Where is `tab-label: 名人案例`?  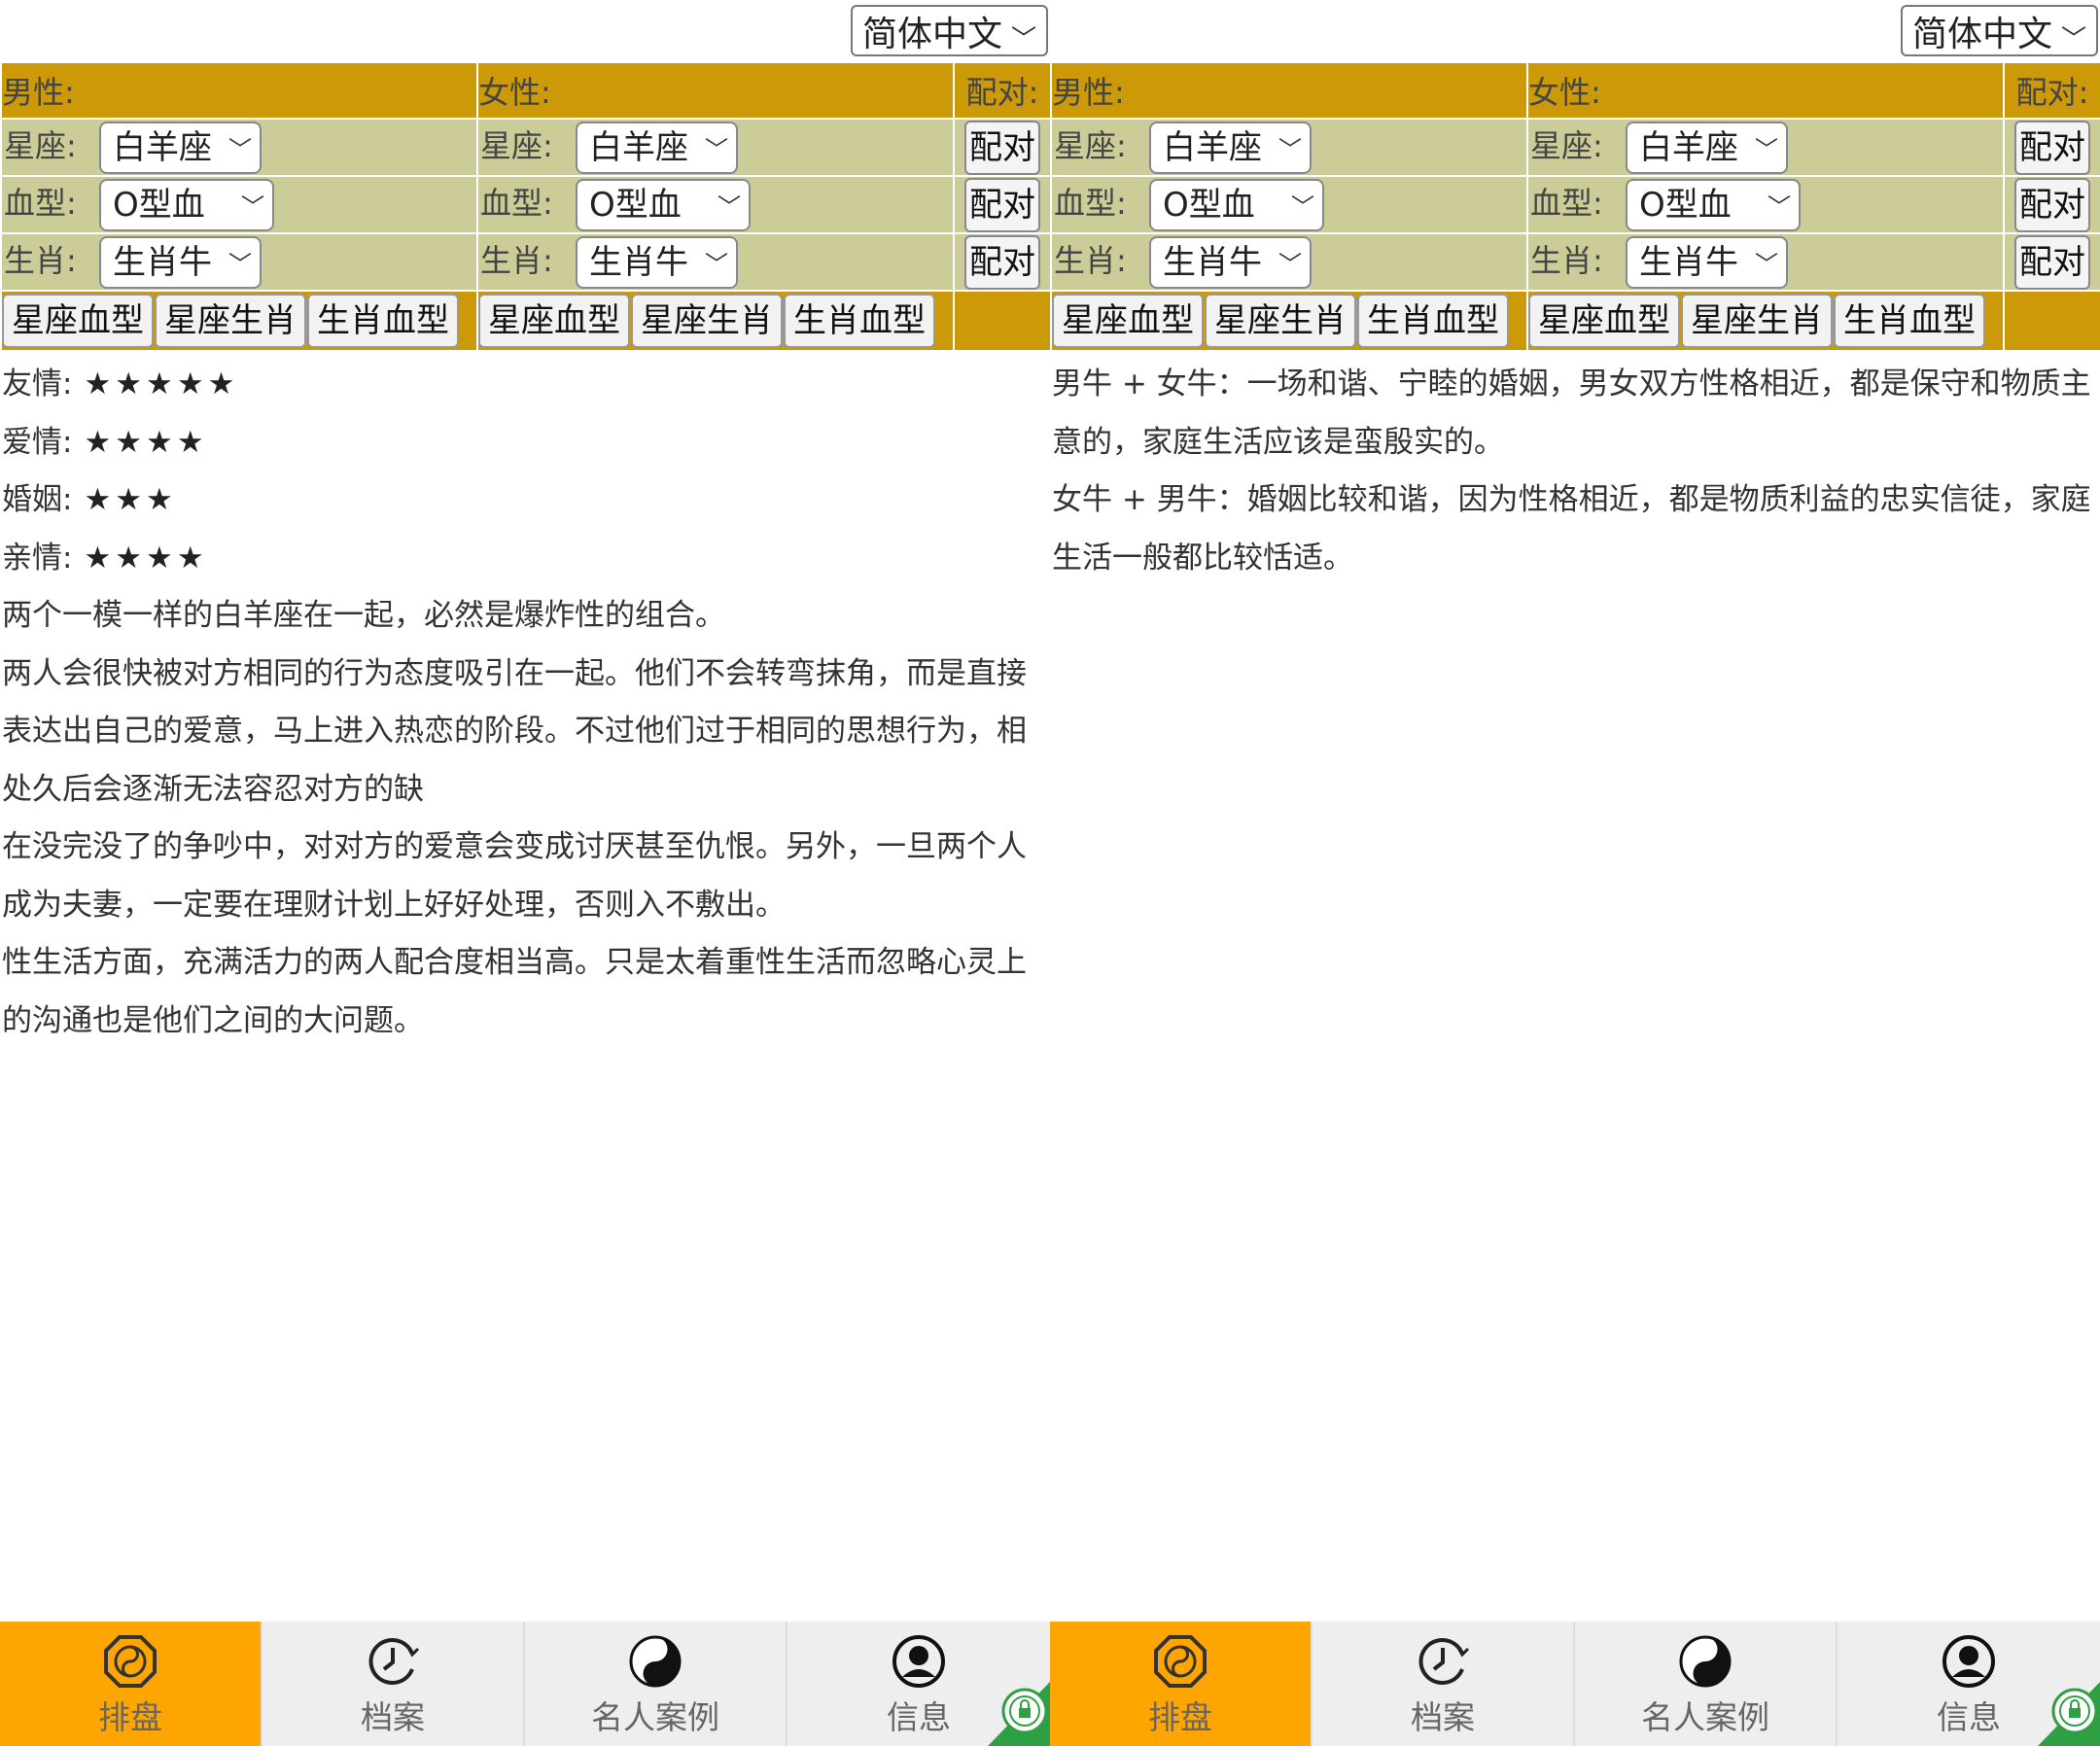 tab-label: 名人案例 is located at coordinates (1705, 1717).